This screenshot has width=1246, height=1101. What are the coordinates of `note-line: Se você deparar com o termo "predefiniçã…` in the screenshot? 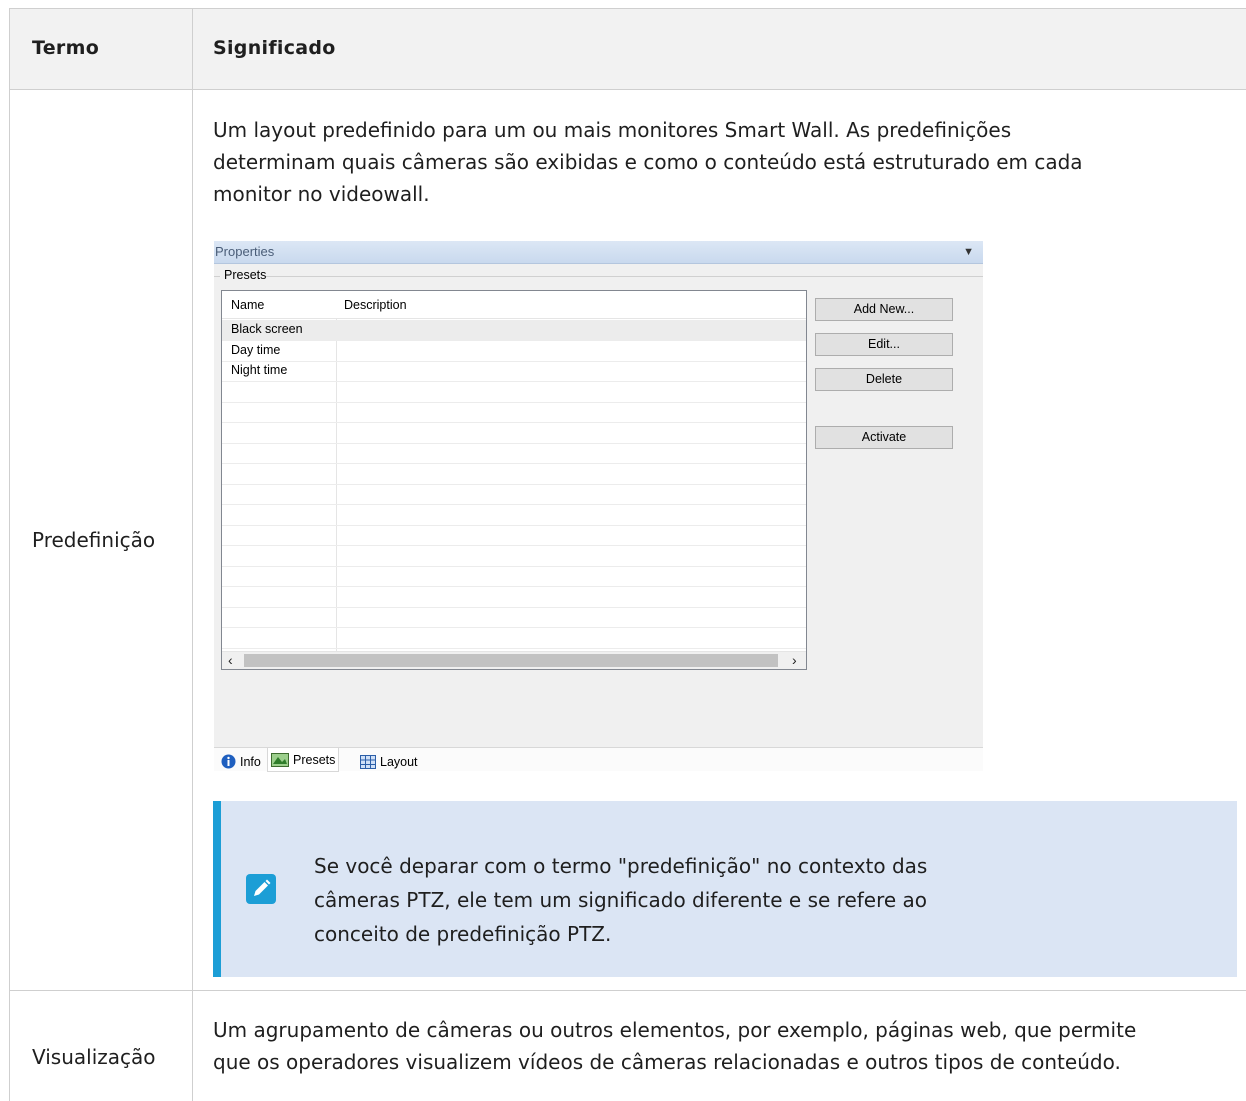 It's located at (621, 866).